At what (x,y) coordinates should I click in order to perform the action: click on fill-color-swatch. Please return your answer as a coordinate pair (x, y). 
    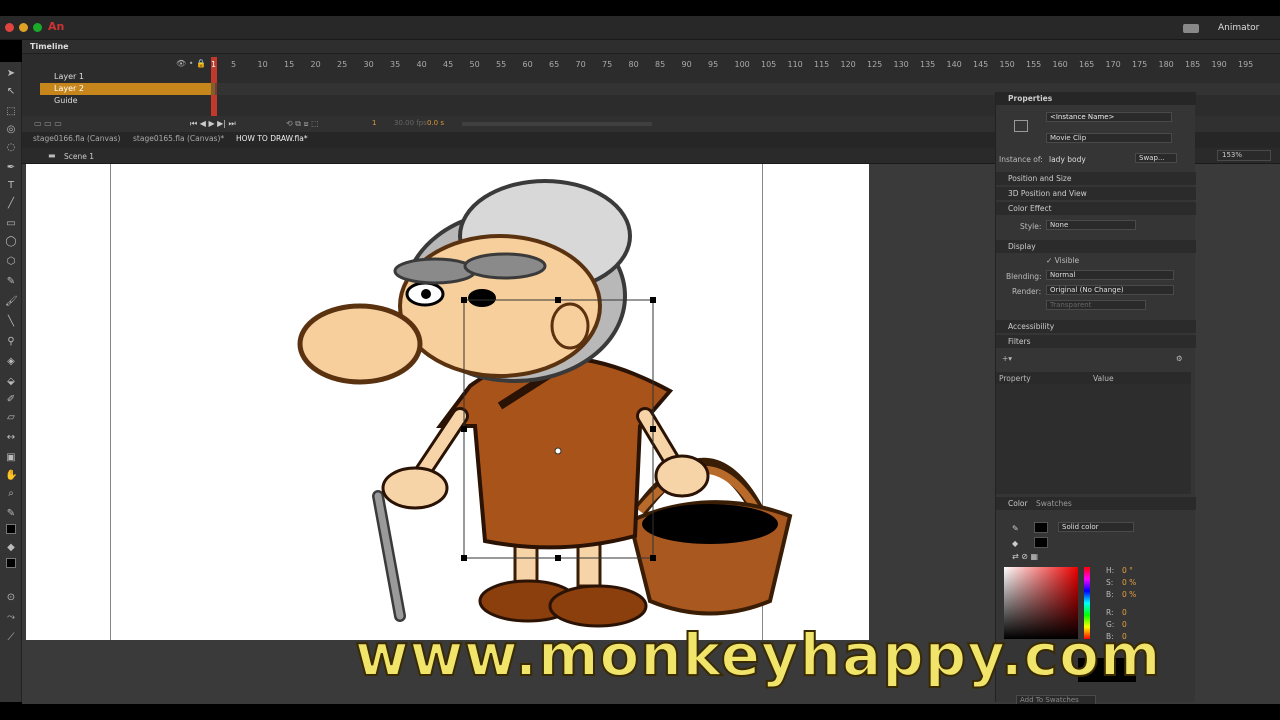
    Looking at the image, I should click on (11, 563).